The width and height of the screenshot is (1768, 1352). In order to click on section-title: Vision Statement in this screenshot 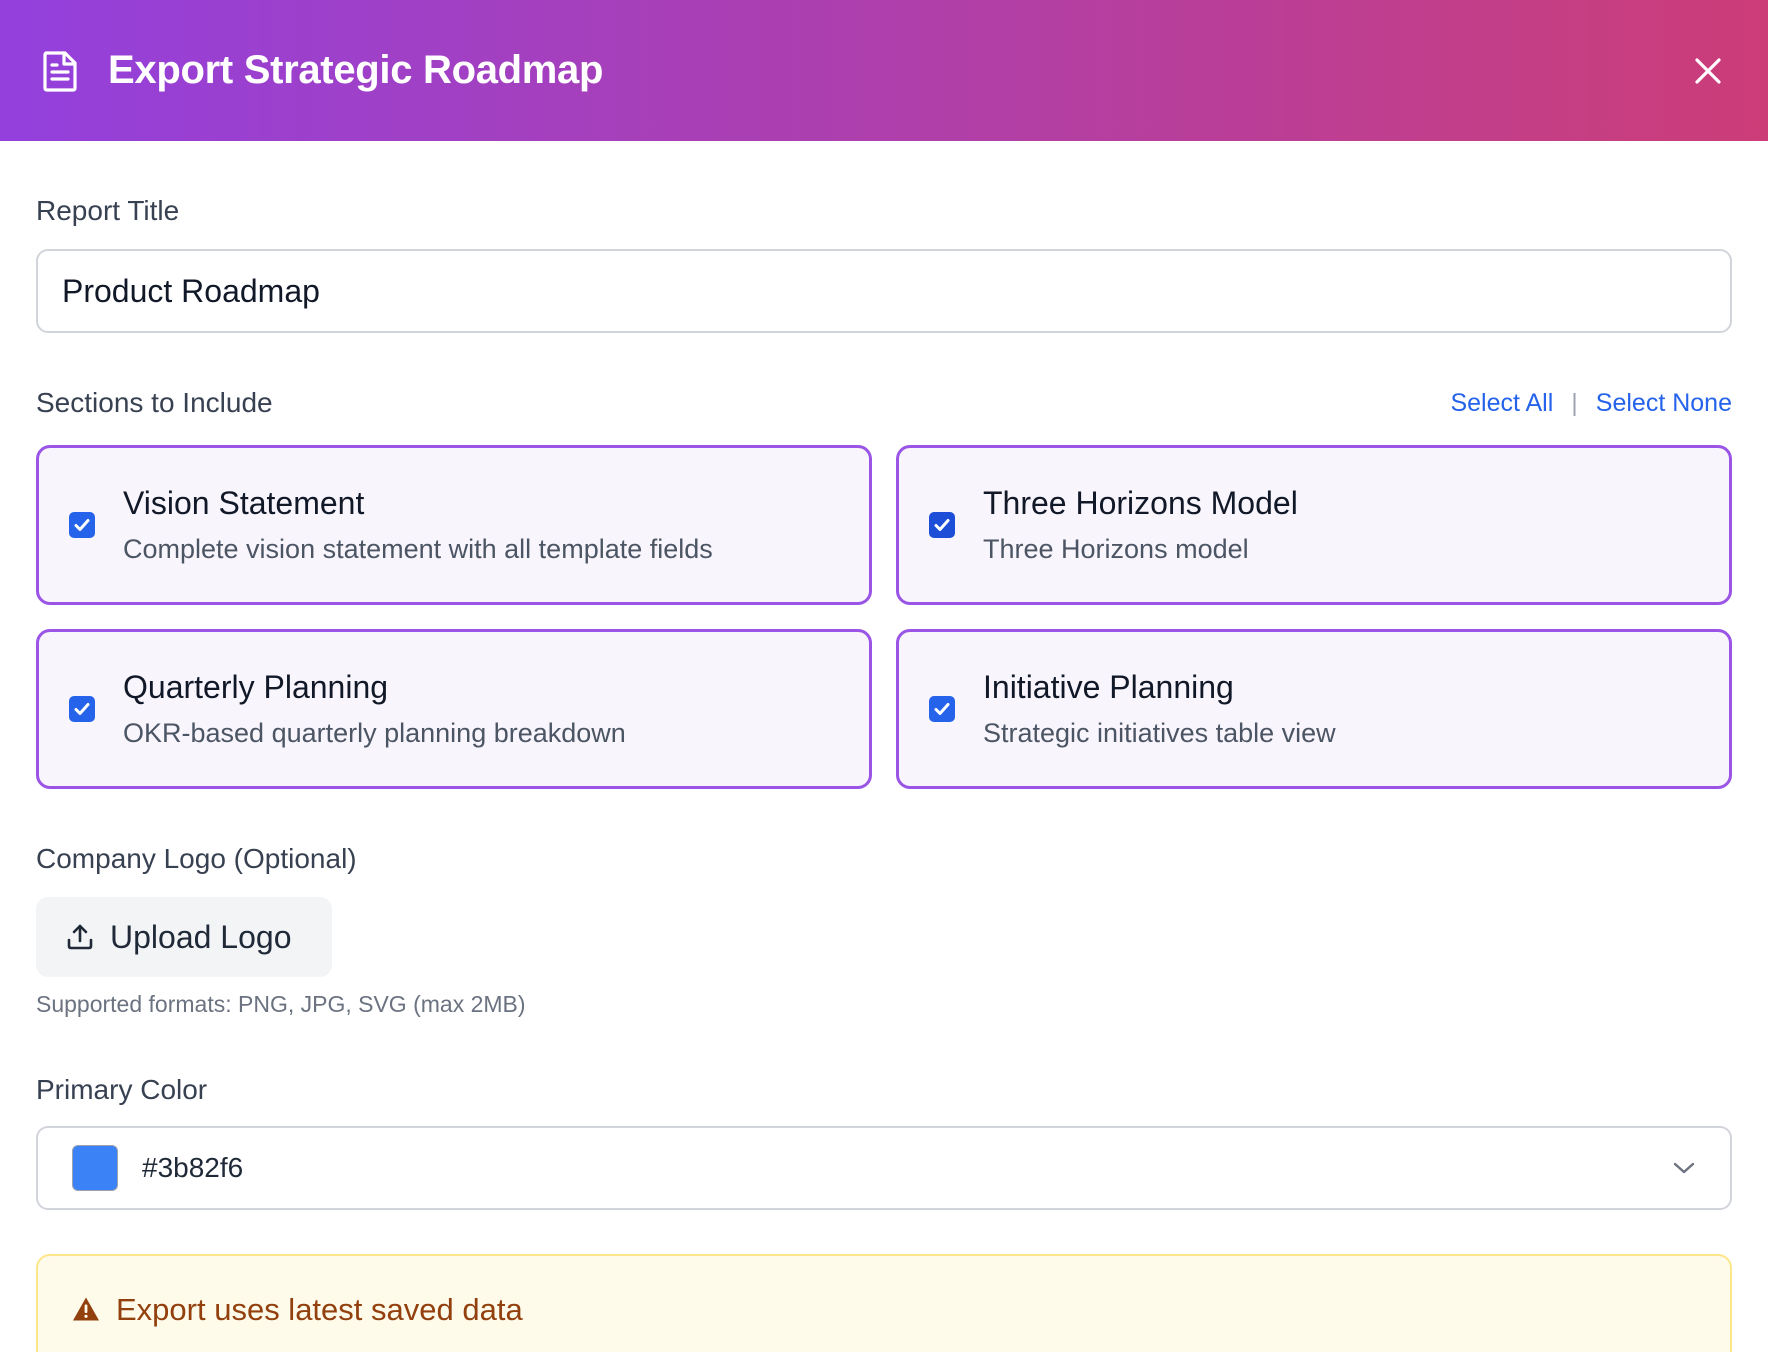, I will do `click(244, 503)`.